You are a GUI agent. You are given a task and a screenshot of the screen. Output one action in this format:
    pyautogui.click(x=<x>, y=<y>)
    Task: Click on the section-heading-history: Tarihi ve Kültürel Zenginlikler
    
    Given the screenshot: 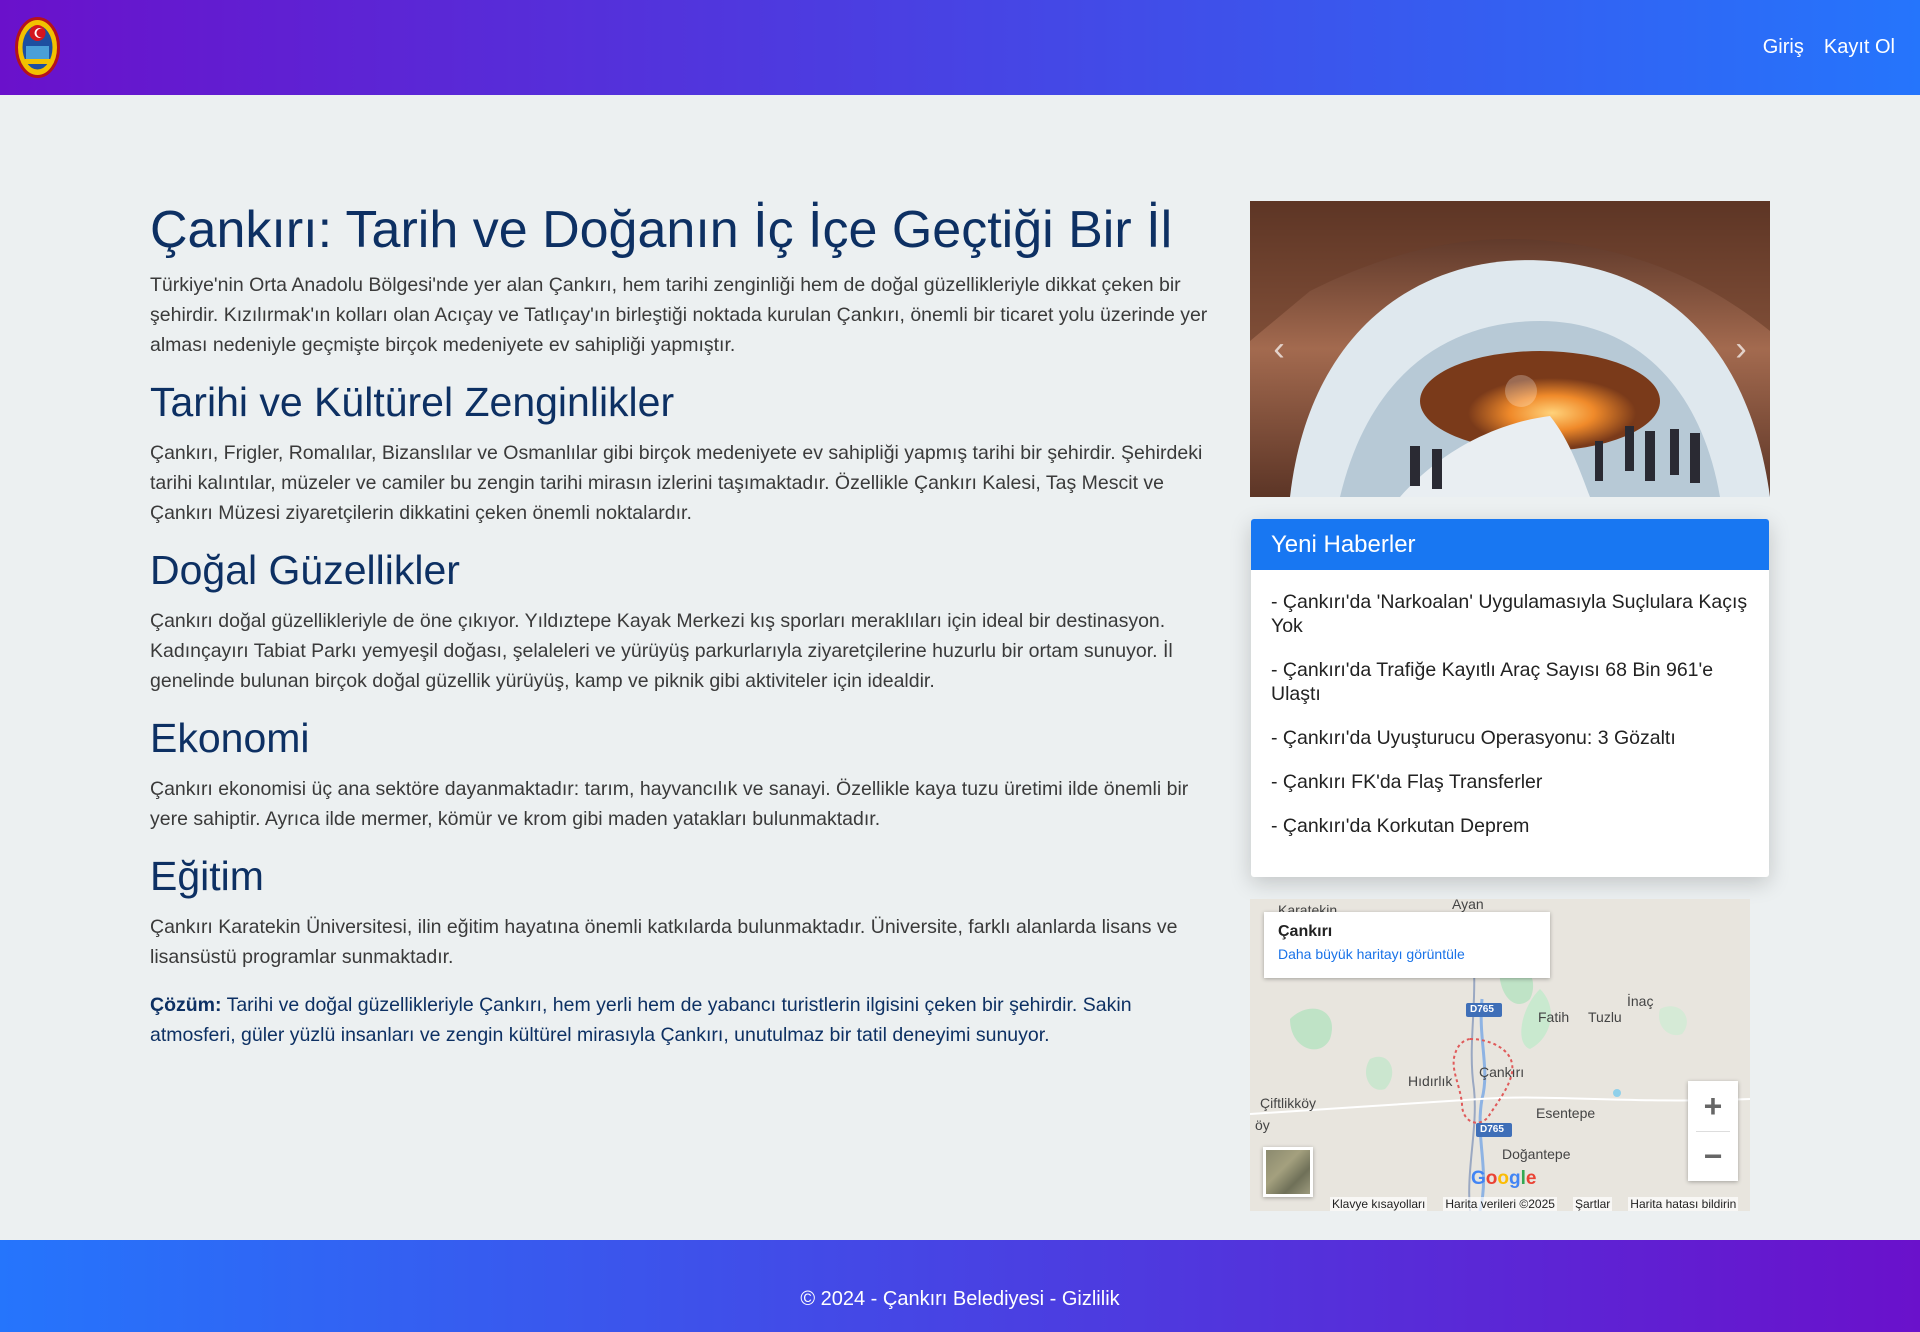 What is the action you would take?
    pyautogui.click(x=412, y=402)
    